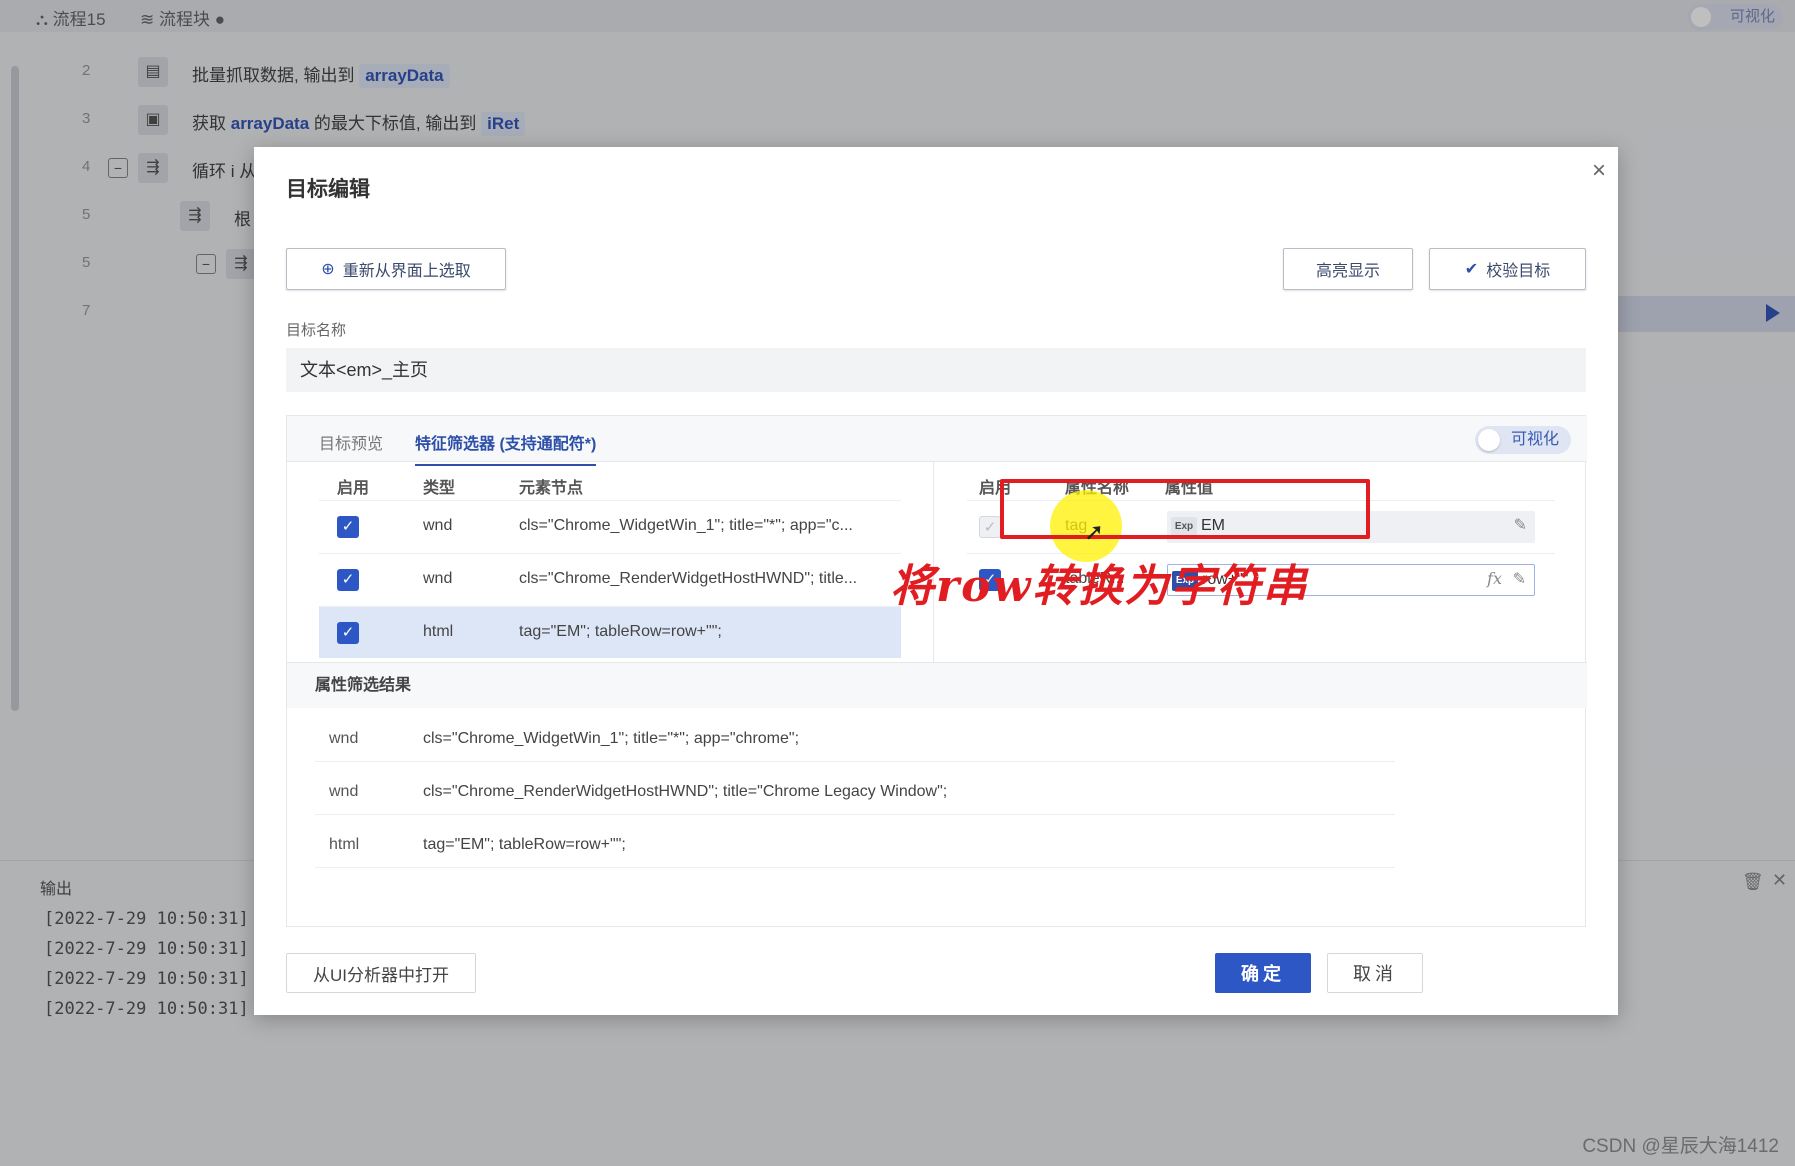  Describe the element at coordinates (1471, 269) in the screenshot. I see `check-circle-icon: ✔` at that location.